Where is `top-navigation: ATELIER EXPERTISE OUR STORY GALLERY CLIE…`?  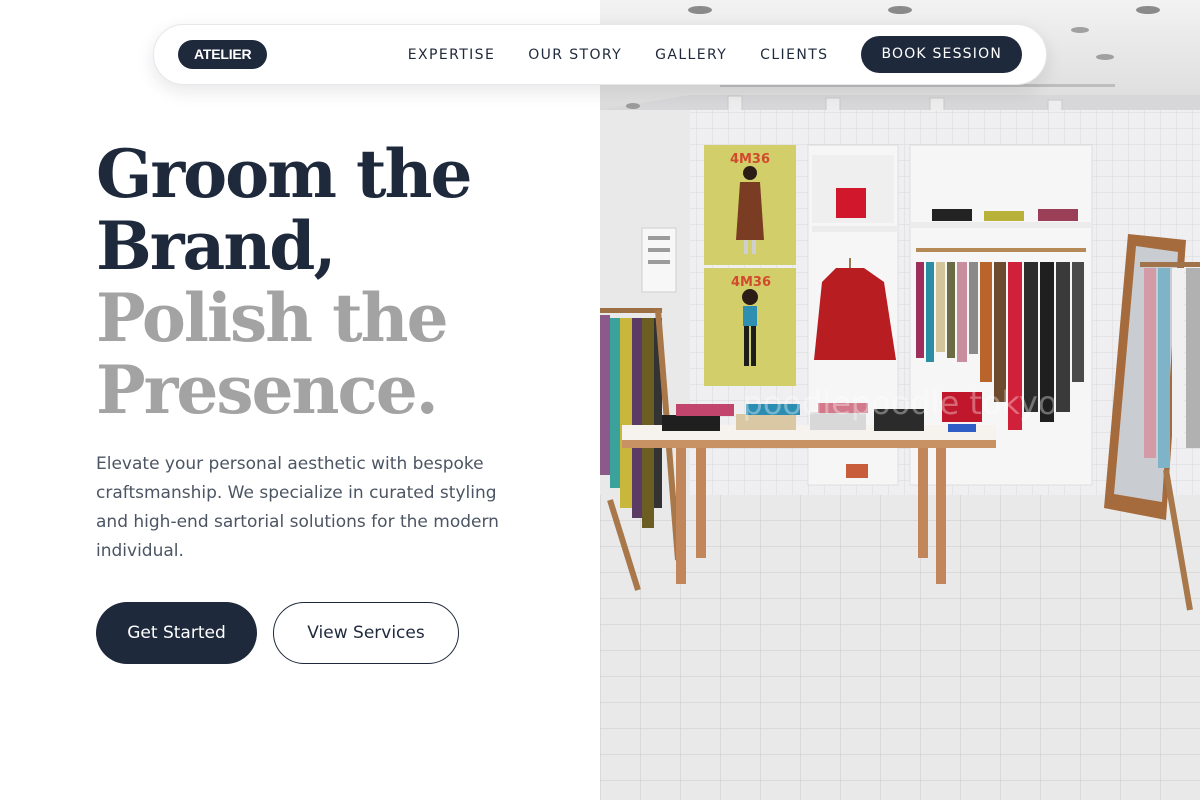
top-navigation: ATELIER EXPERTISE OUR STORY GALLERY CLIE… is located at coordinates (600, 54).